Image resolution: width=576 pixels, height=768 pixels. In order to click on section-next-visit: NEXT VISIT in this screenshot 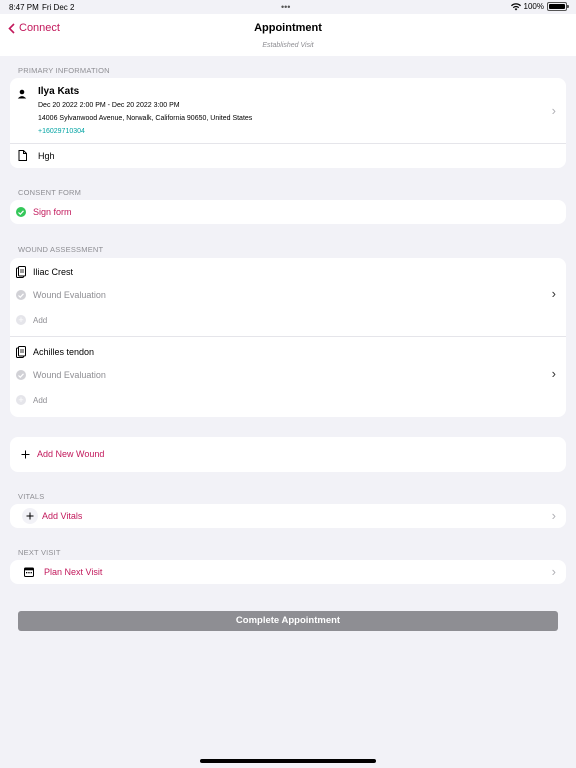, I will do `click(39, 552)`.